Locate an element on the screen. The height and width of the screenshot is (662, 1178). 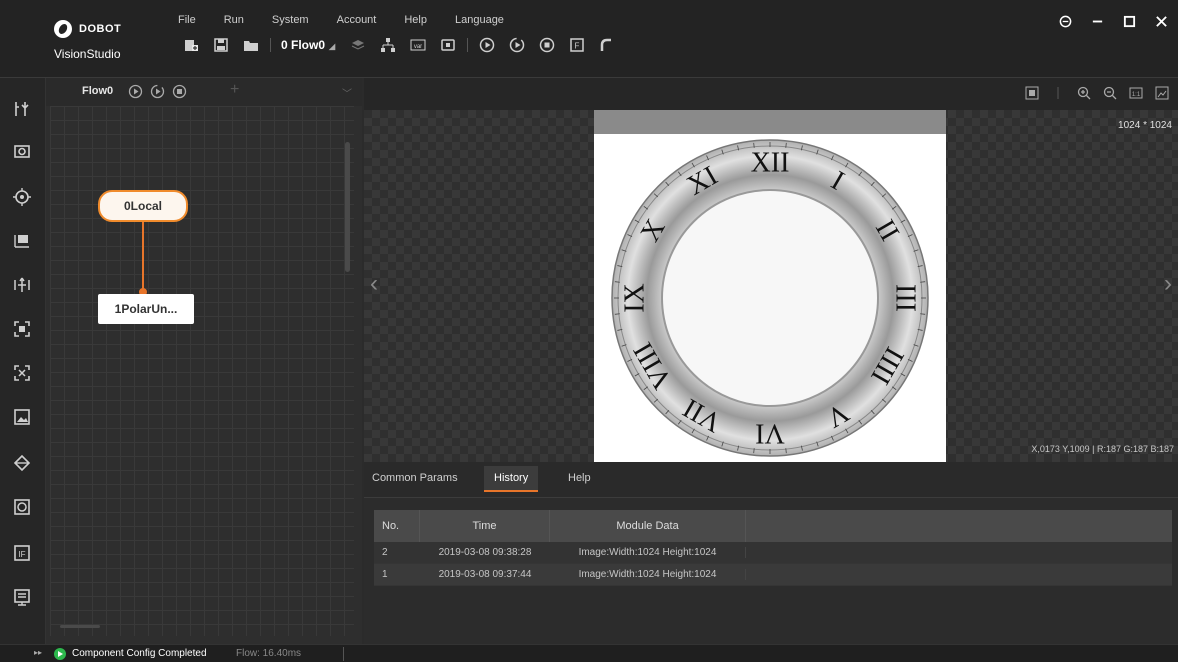
flow-scrollbar is located at coordinates (347, 207).